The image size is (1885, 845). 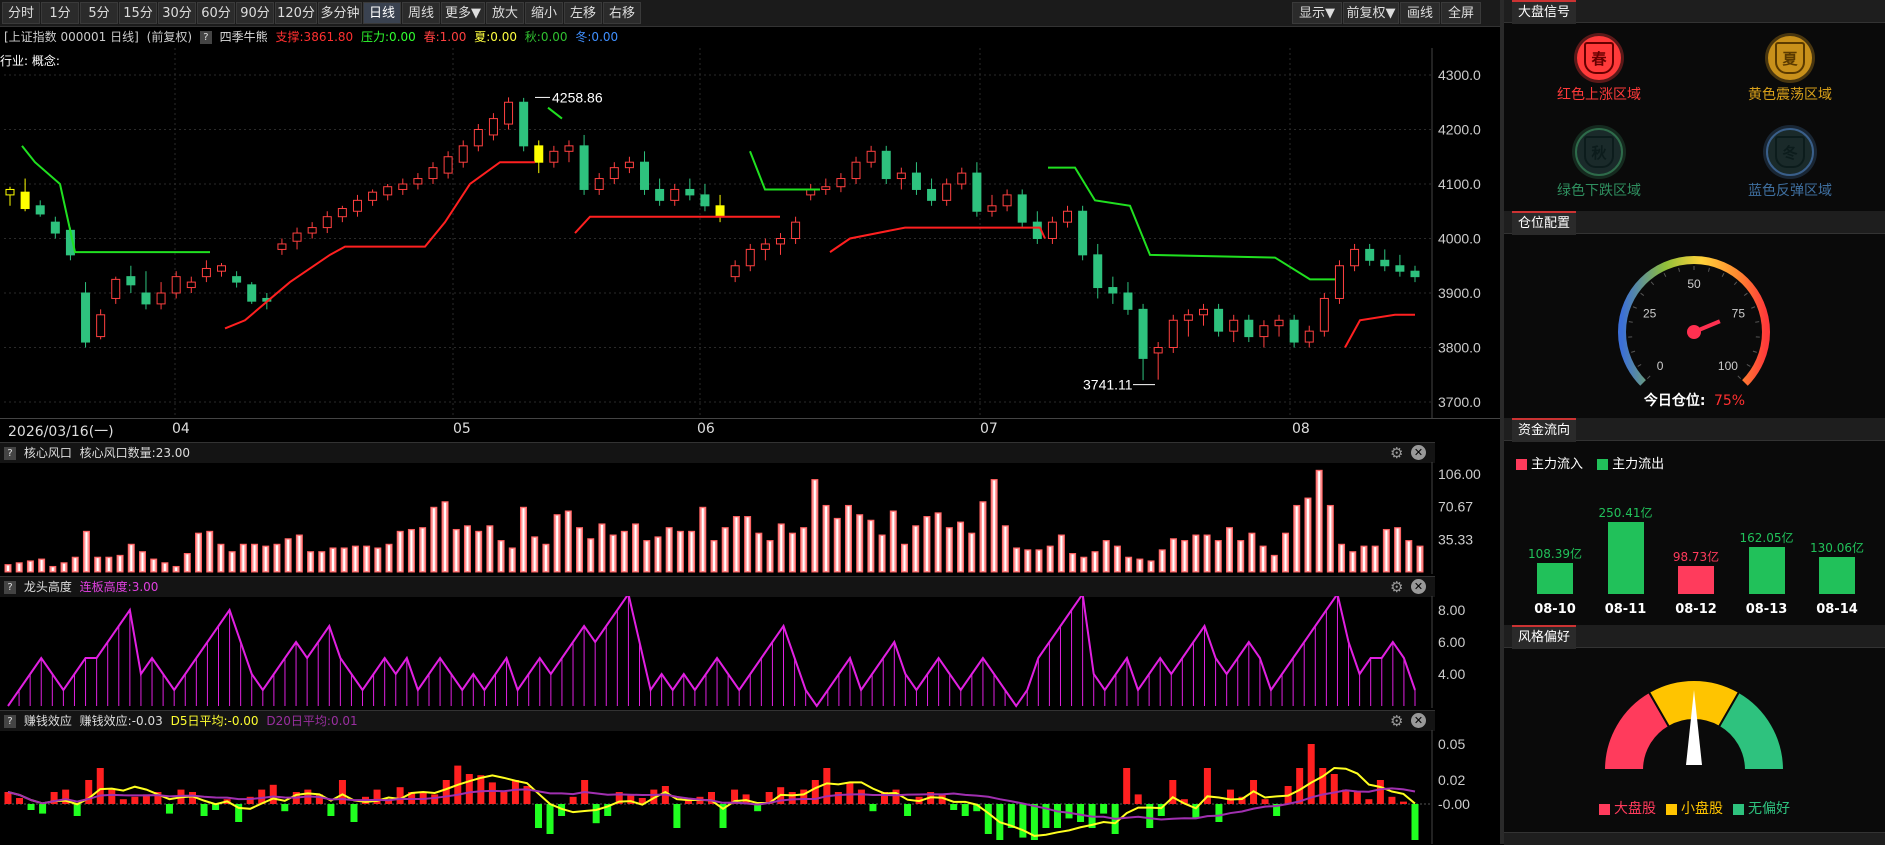 I want to click on season-signal-0: 春红色上涨区域, so click(x=1599, y=70).